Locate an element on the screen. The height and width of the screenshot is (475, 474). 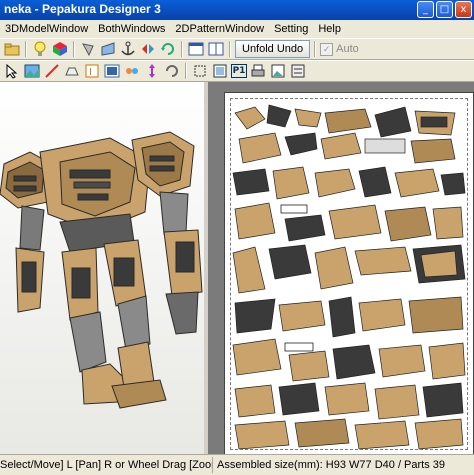
auto-label: Auto is located at coordinates (347, 49).